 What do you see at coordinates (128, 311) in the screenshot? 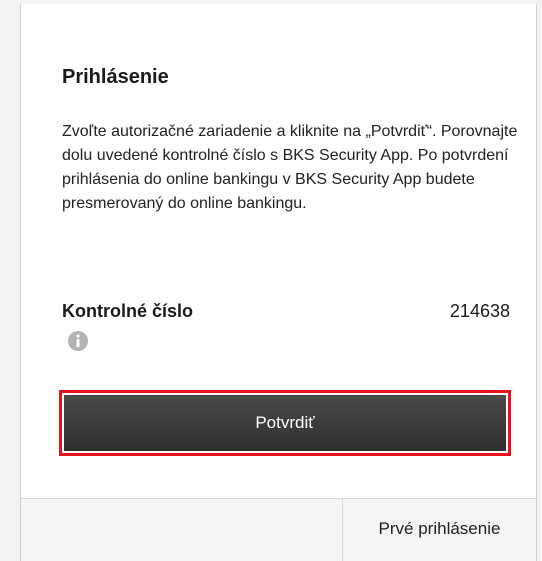
I see `control-number-label: Kontrolné číslo` at bounding box center [128, 311].